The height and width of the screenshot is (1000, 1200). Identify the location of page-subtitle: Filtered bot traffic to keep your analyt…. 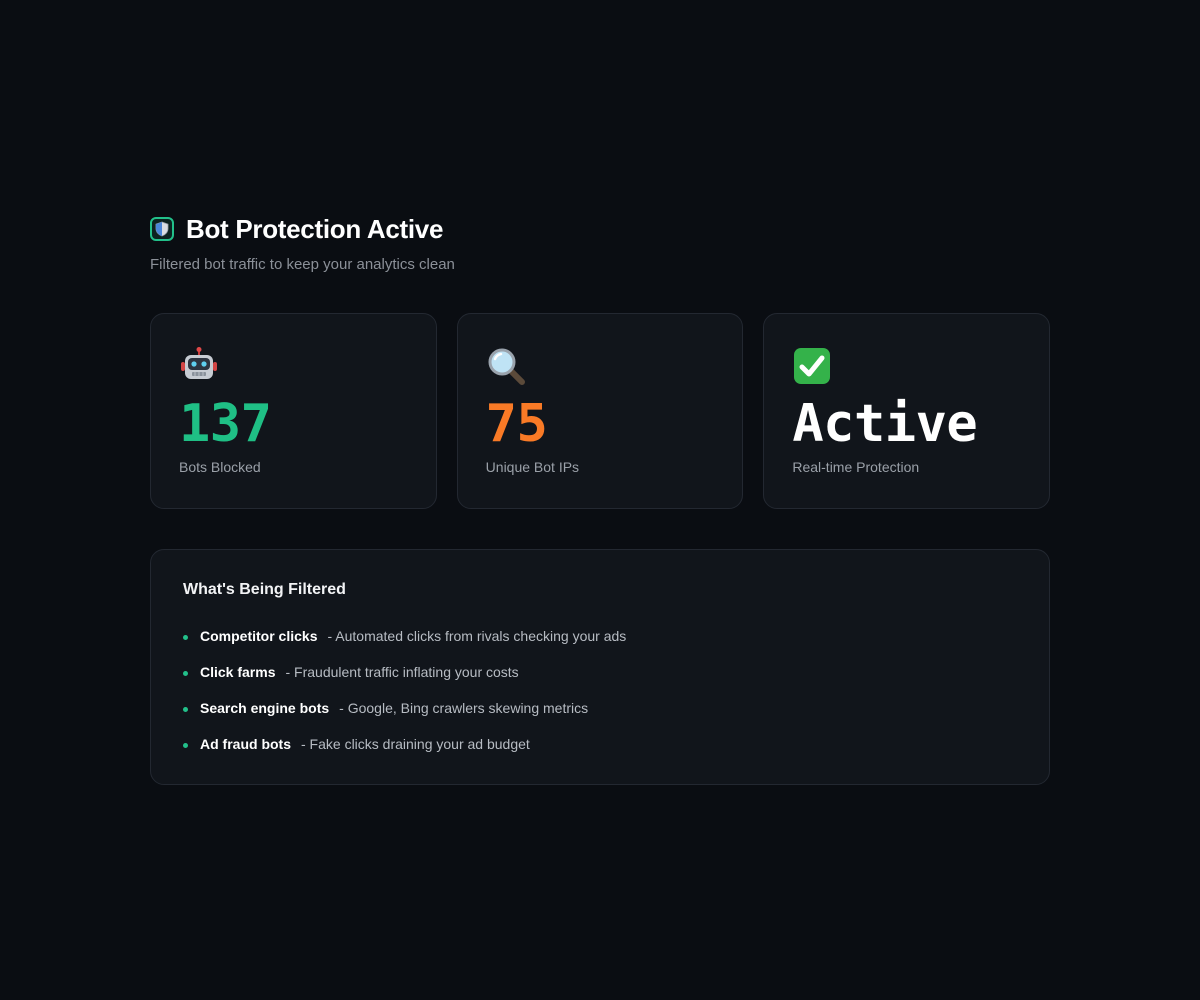
(302, 264).